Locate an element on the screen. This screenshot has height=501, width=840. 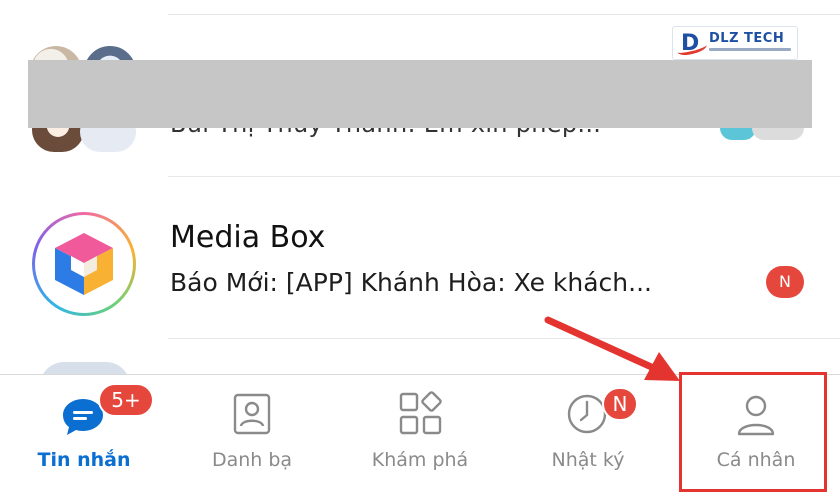
logo-brand-text: DLZ TECH is located at coordinates (747, 38).